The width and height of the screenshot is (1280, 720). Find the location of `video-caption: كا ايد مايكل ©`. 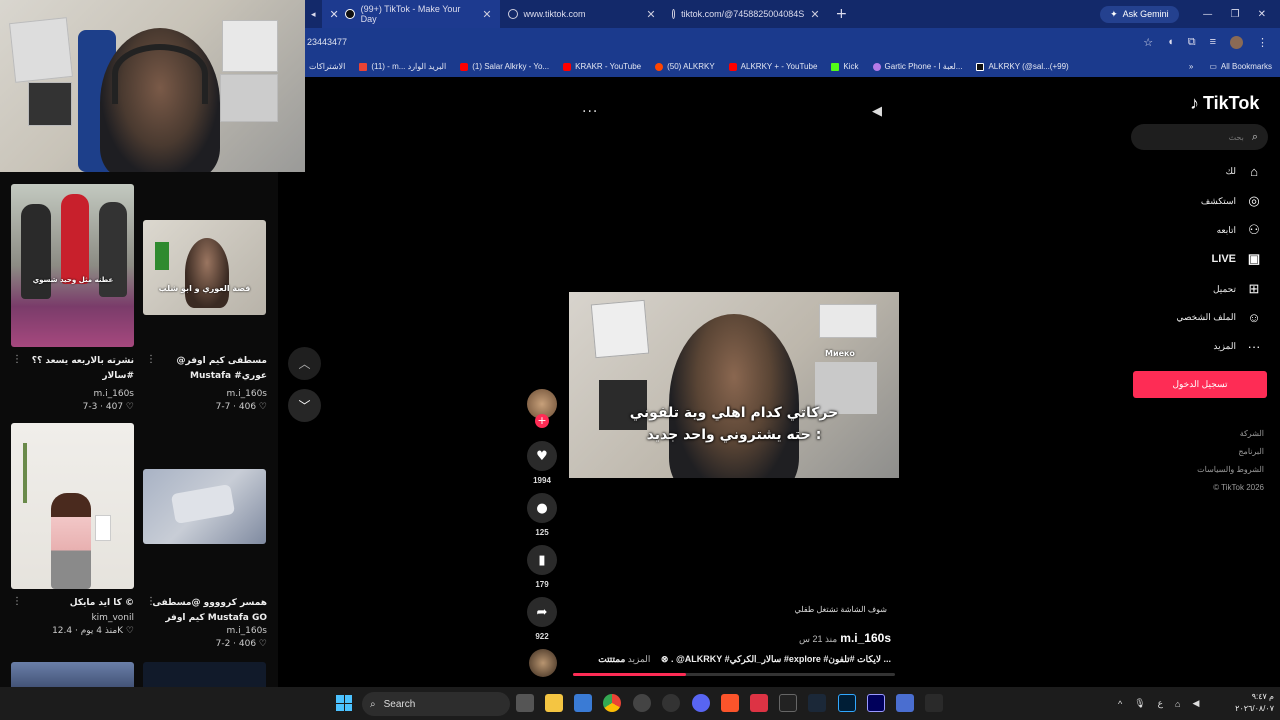

video-caption: كا ايد مايكل © is located at coordinates (77, 604).